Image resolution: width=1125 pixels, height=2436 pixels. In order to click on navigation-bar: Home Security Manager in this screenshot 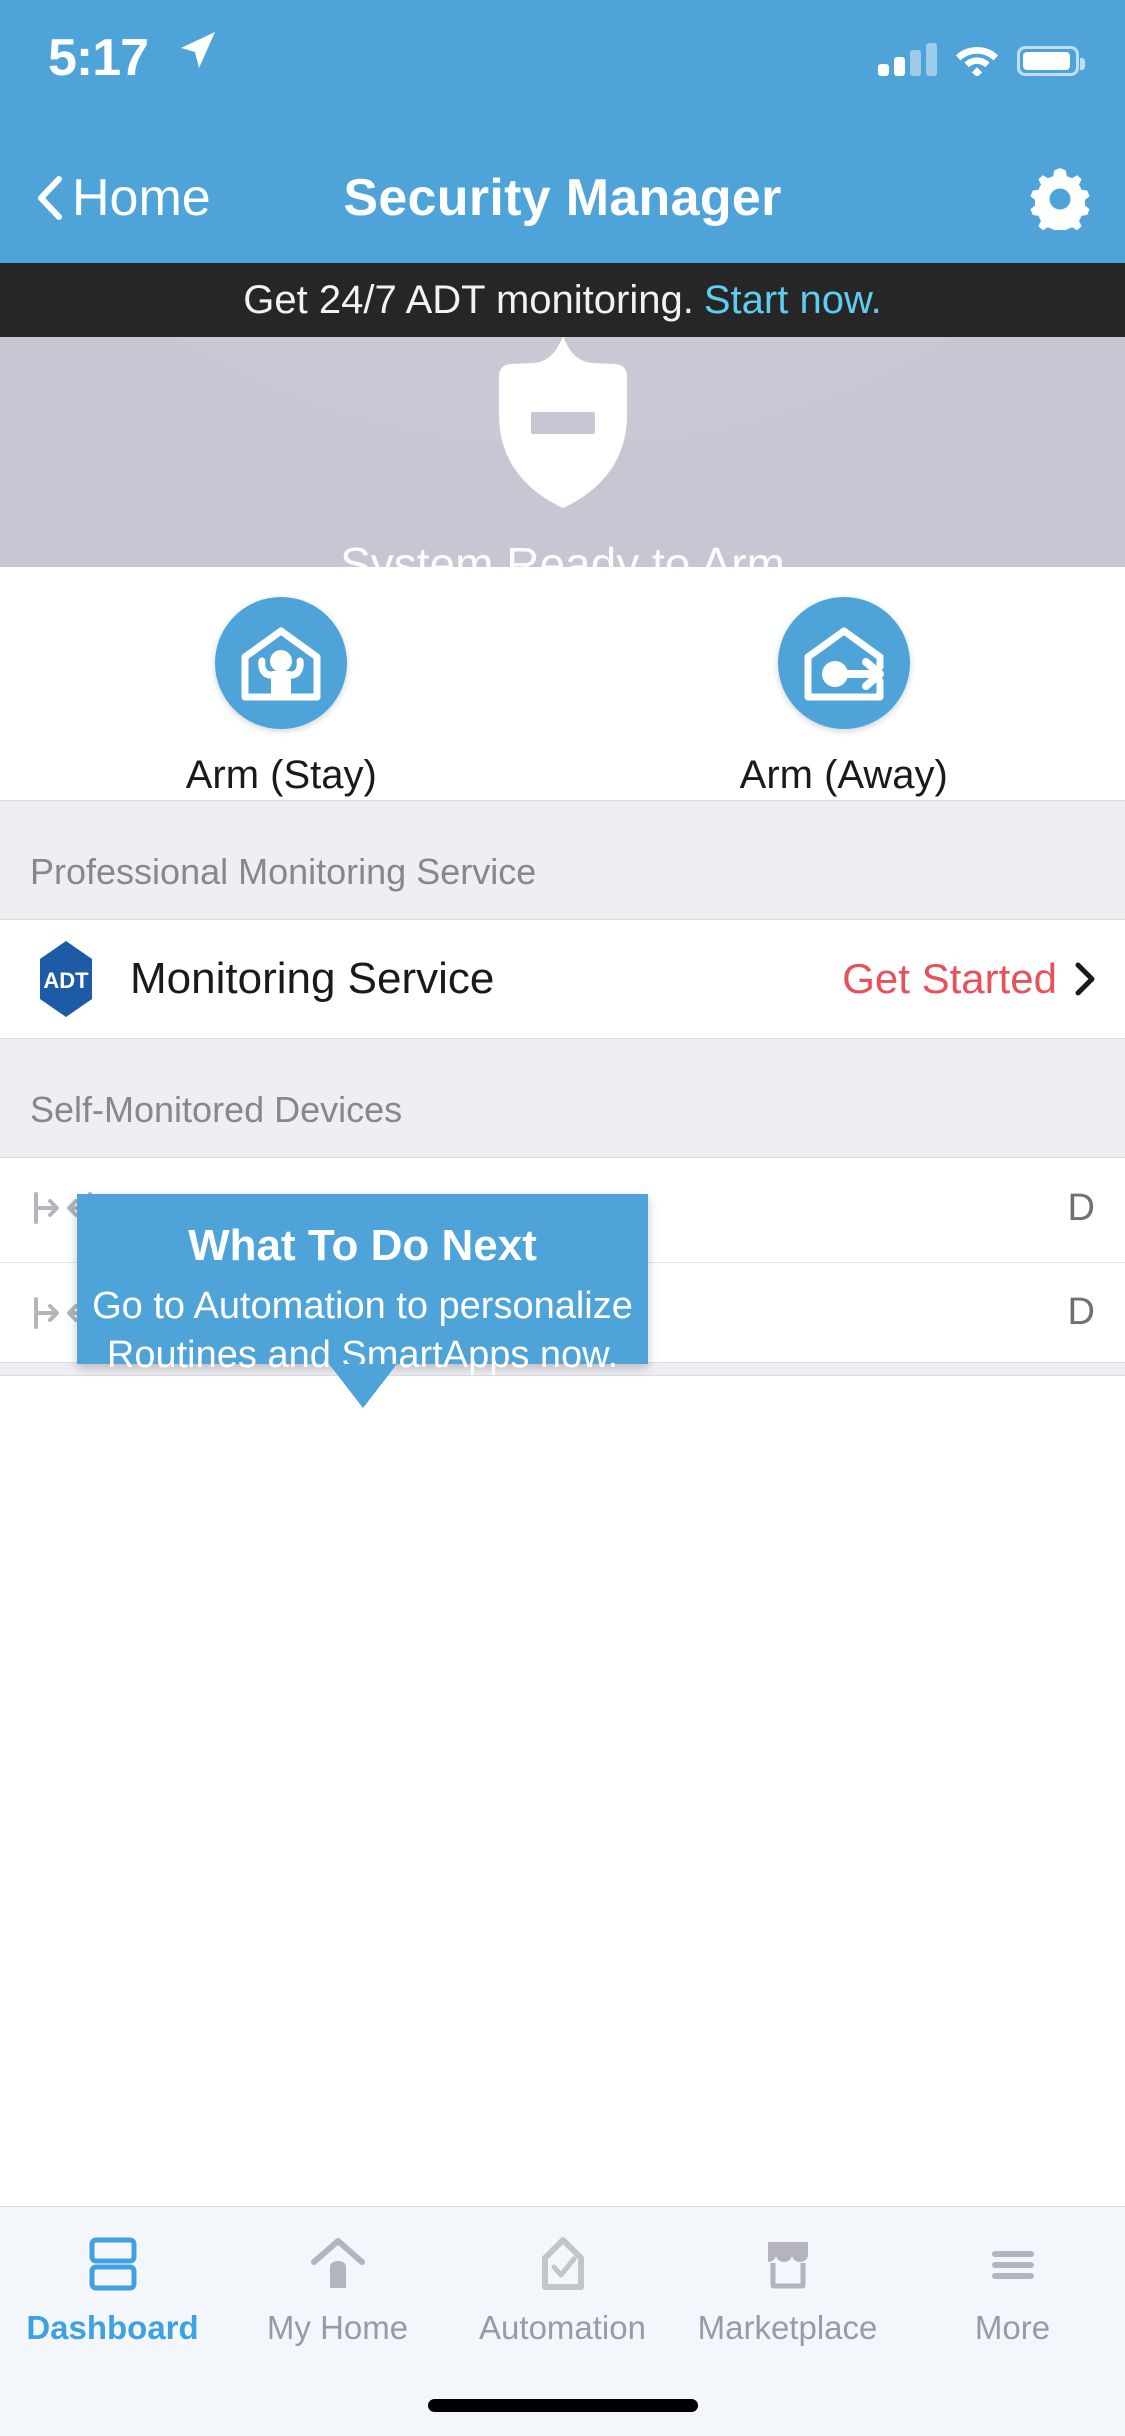, I will do `click(562, 197)`.